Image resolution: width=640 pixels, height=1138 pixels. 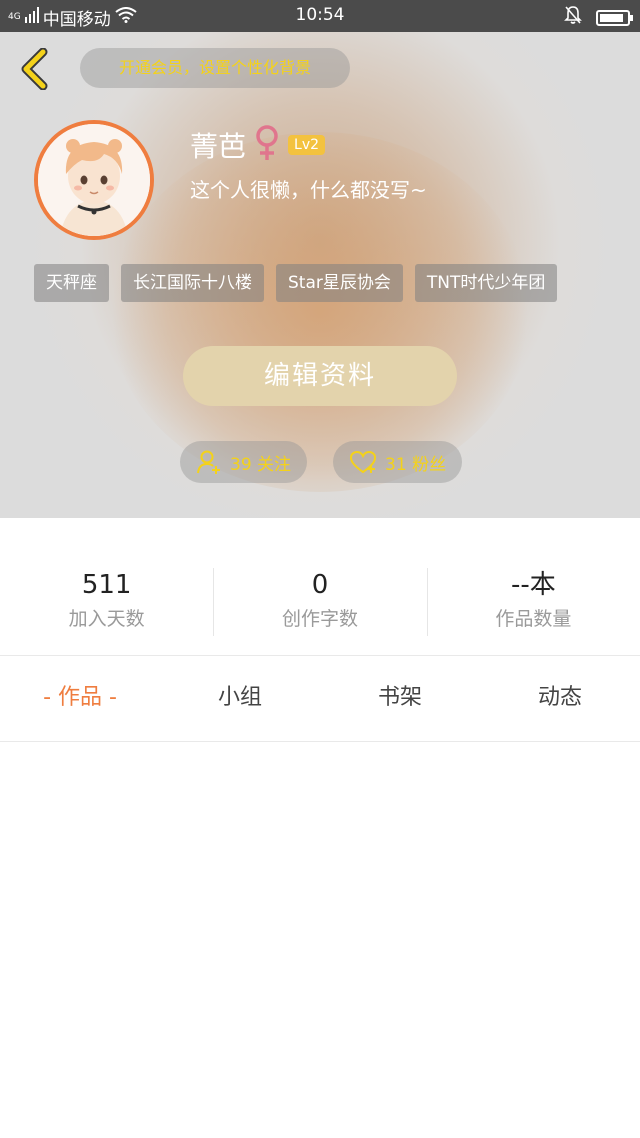 What do you see at coordinates (240, 698) in the screenshot?
I see `tab-groups: 小组` at bounding box center [240, 698].